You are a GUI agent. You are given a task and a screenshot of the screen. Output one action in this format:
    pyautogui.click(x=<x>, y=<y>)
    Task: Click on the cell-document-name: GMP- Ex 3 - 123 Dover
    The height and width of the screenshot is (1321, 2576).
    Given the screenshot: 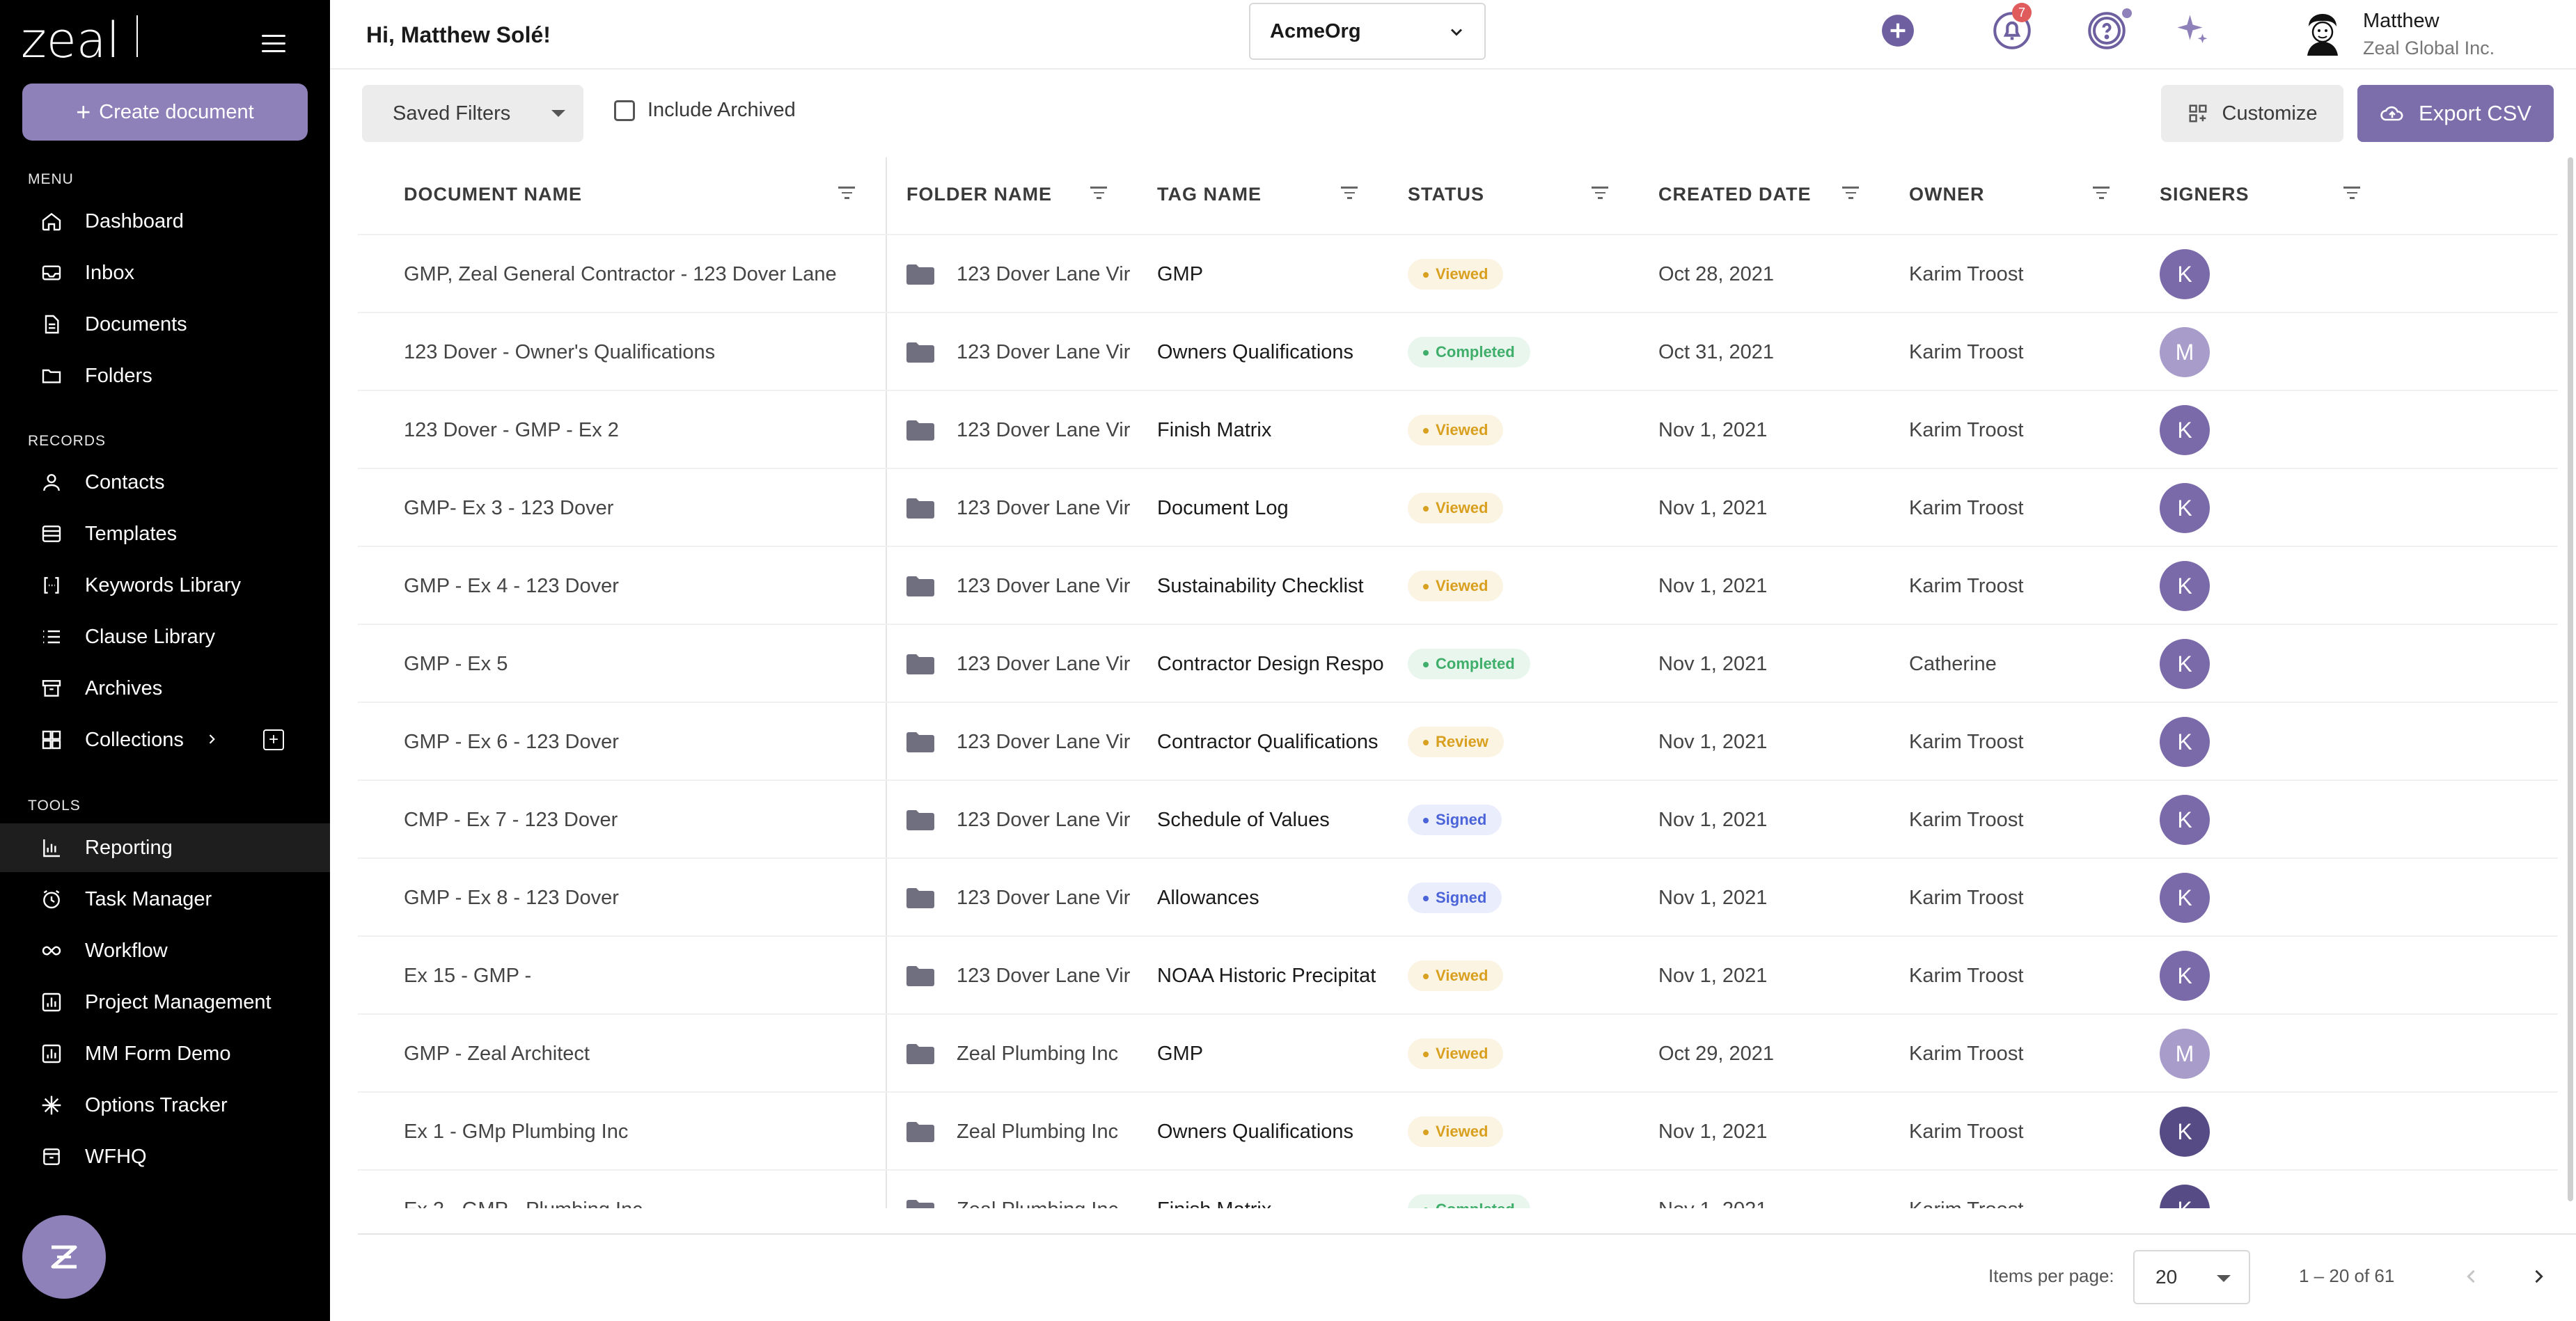 What is the action you would take?
    pyautogui.click(x=637, y=508)
    